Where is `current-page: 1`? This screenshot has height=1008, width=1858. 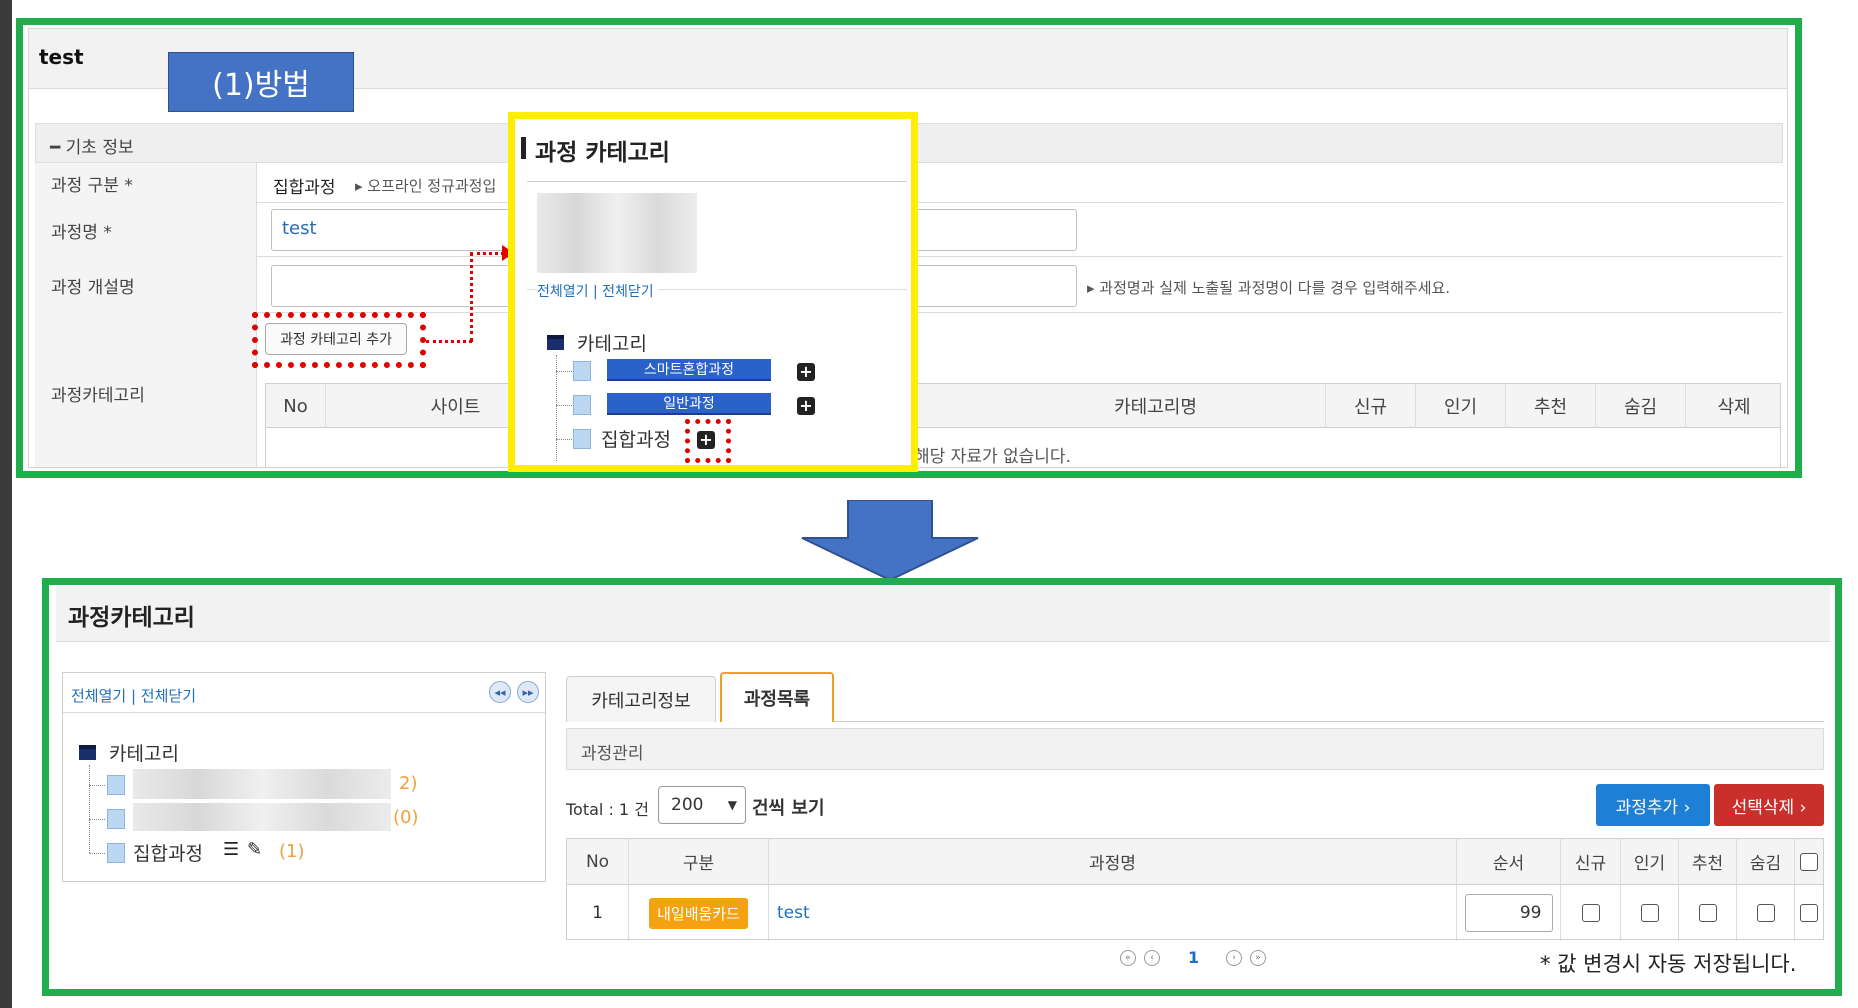
current-page: 1 is located at coordinates (1193, 957).